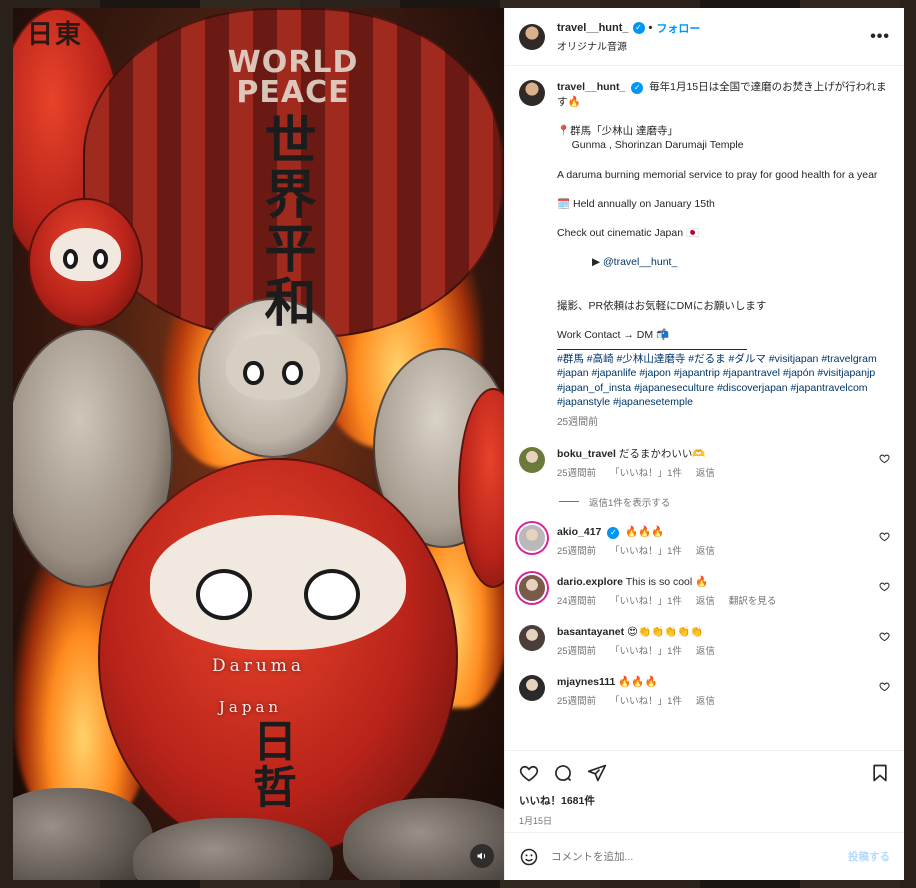 This screenshot has height=888, width=916. Describe the element at coordinates (597, 773) in the screenshot. I see `share-send-icon` at that location.